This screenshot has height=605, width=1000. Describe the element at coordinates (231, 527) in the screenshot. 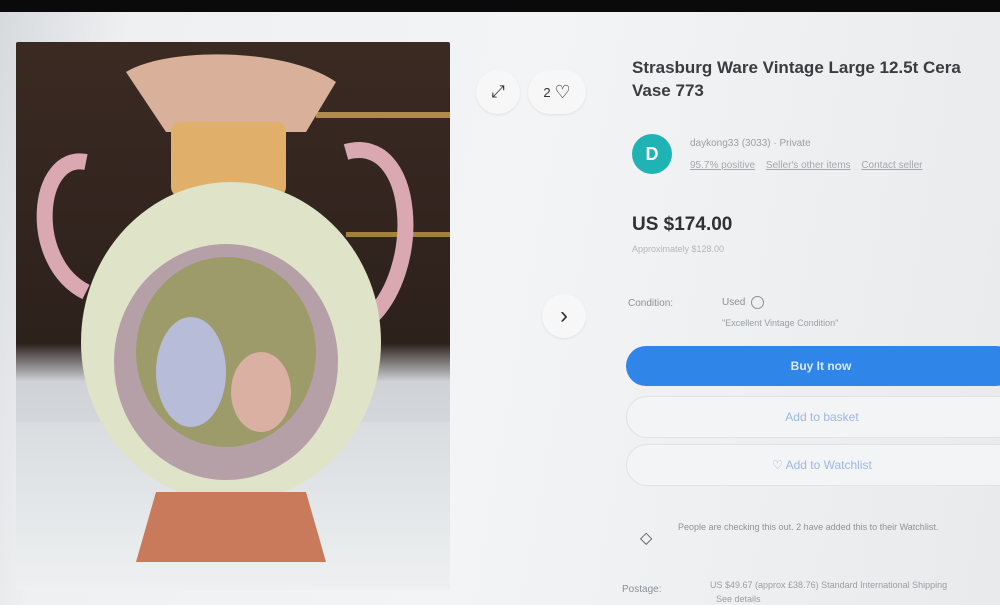

I see `vase-foot` at that location.